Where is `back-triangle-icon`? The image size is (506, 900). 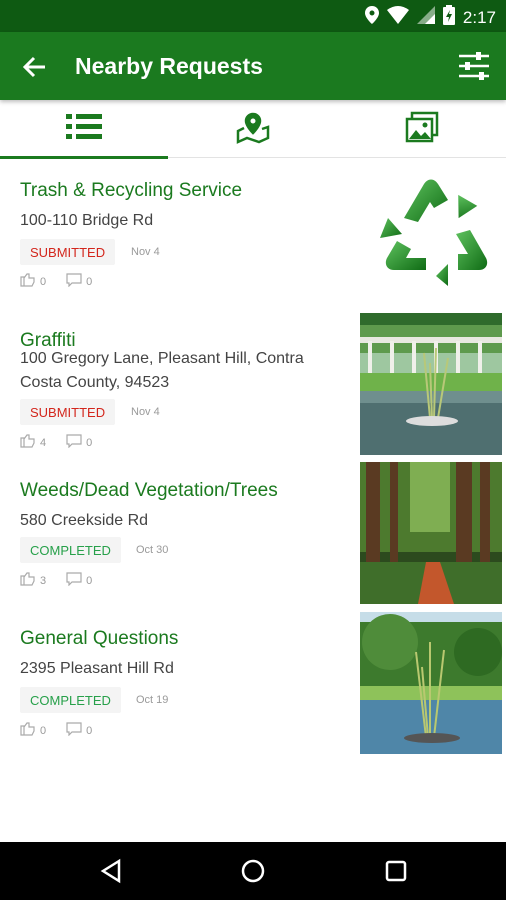
back-triangle-icon is located at coordinates (111, 871).